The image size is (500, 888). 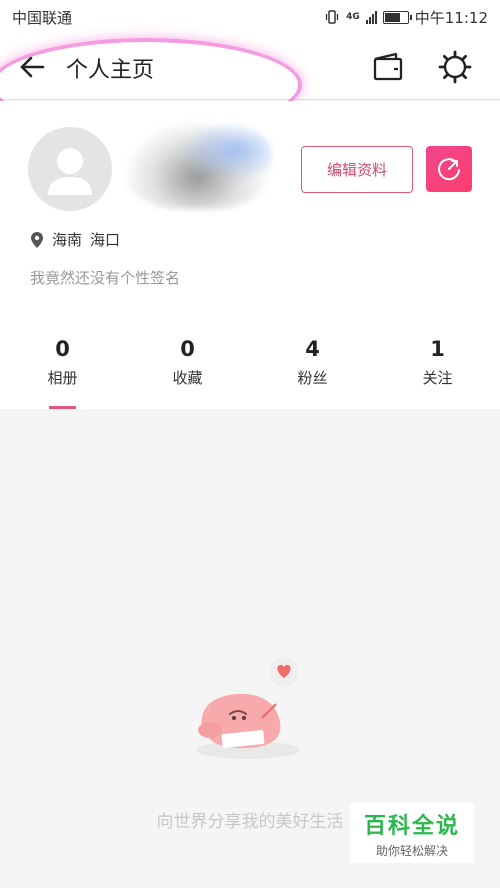 I want to click on blurred-username, so click(x=197, y=164).